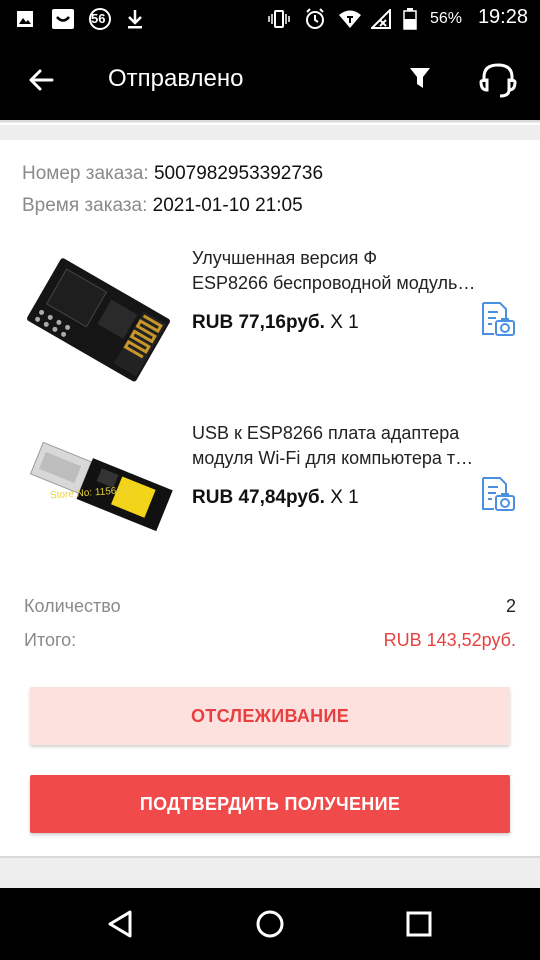 The height and width of the screenshot is (960, 540). What do you see at coordinates (350, 19) in the screenshot?
I see `wifi-icon` at bounding box center [350, 19].